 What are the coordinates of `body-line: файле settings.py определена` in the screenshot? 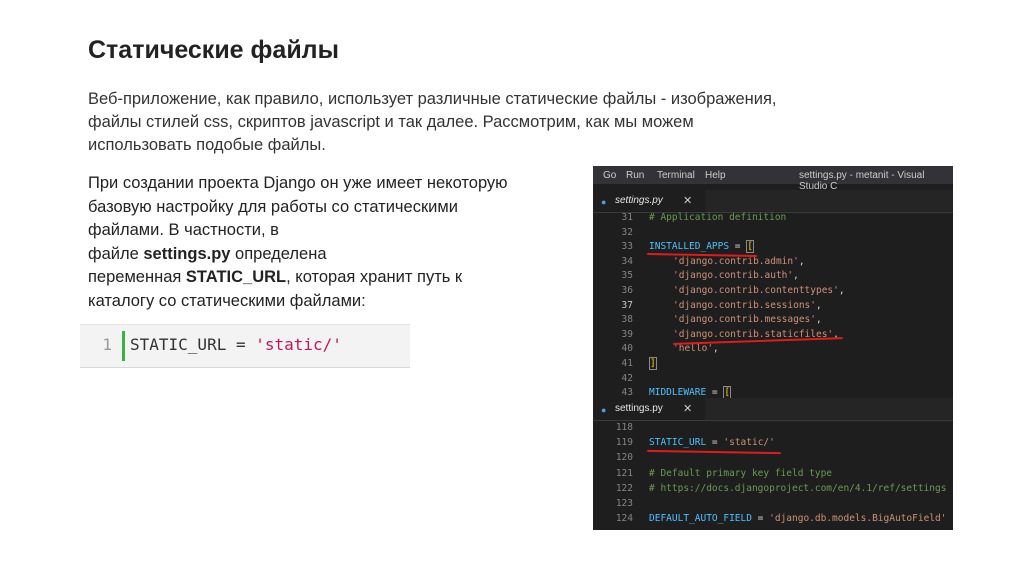 It's located at (338, 255).